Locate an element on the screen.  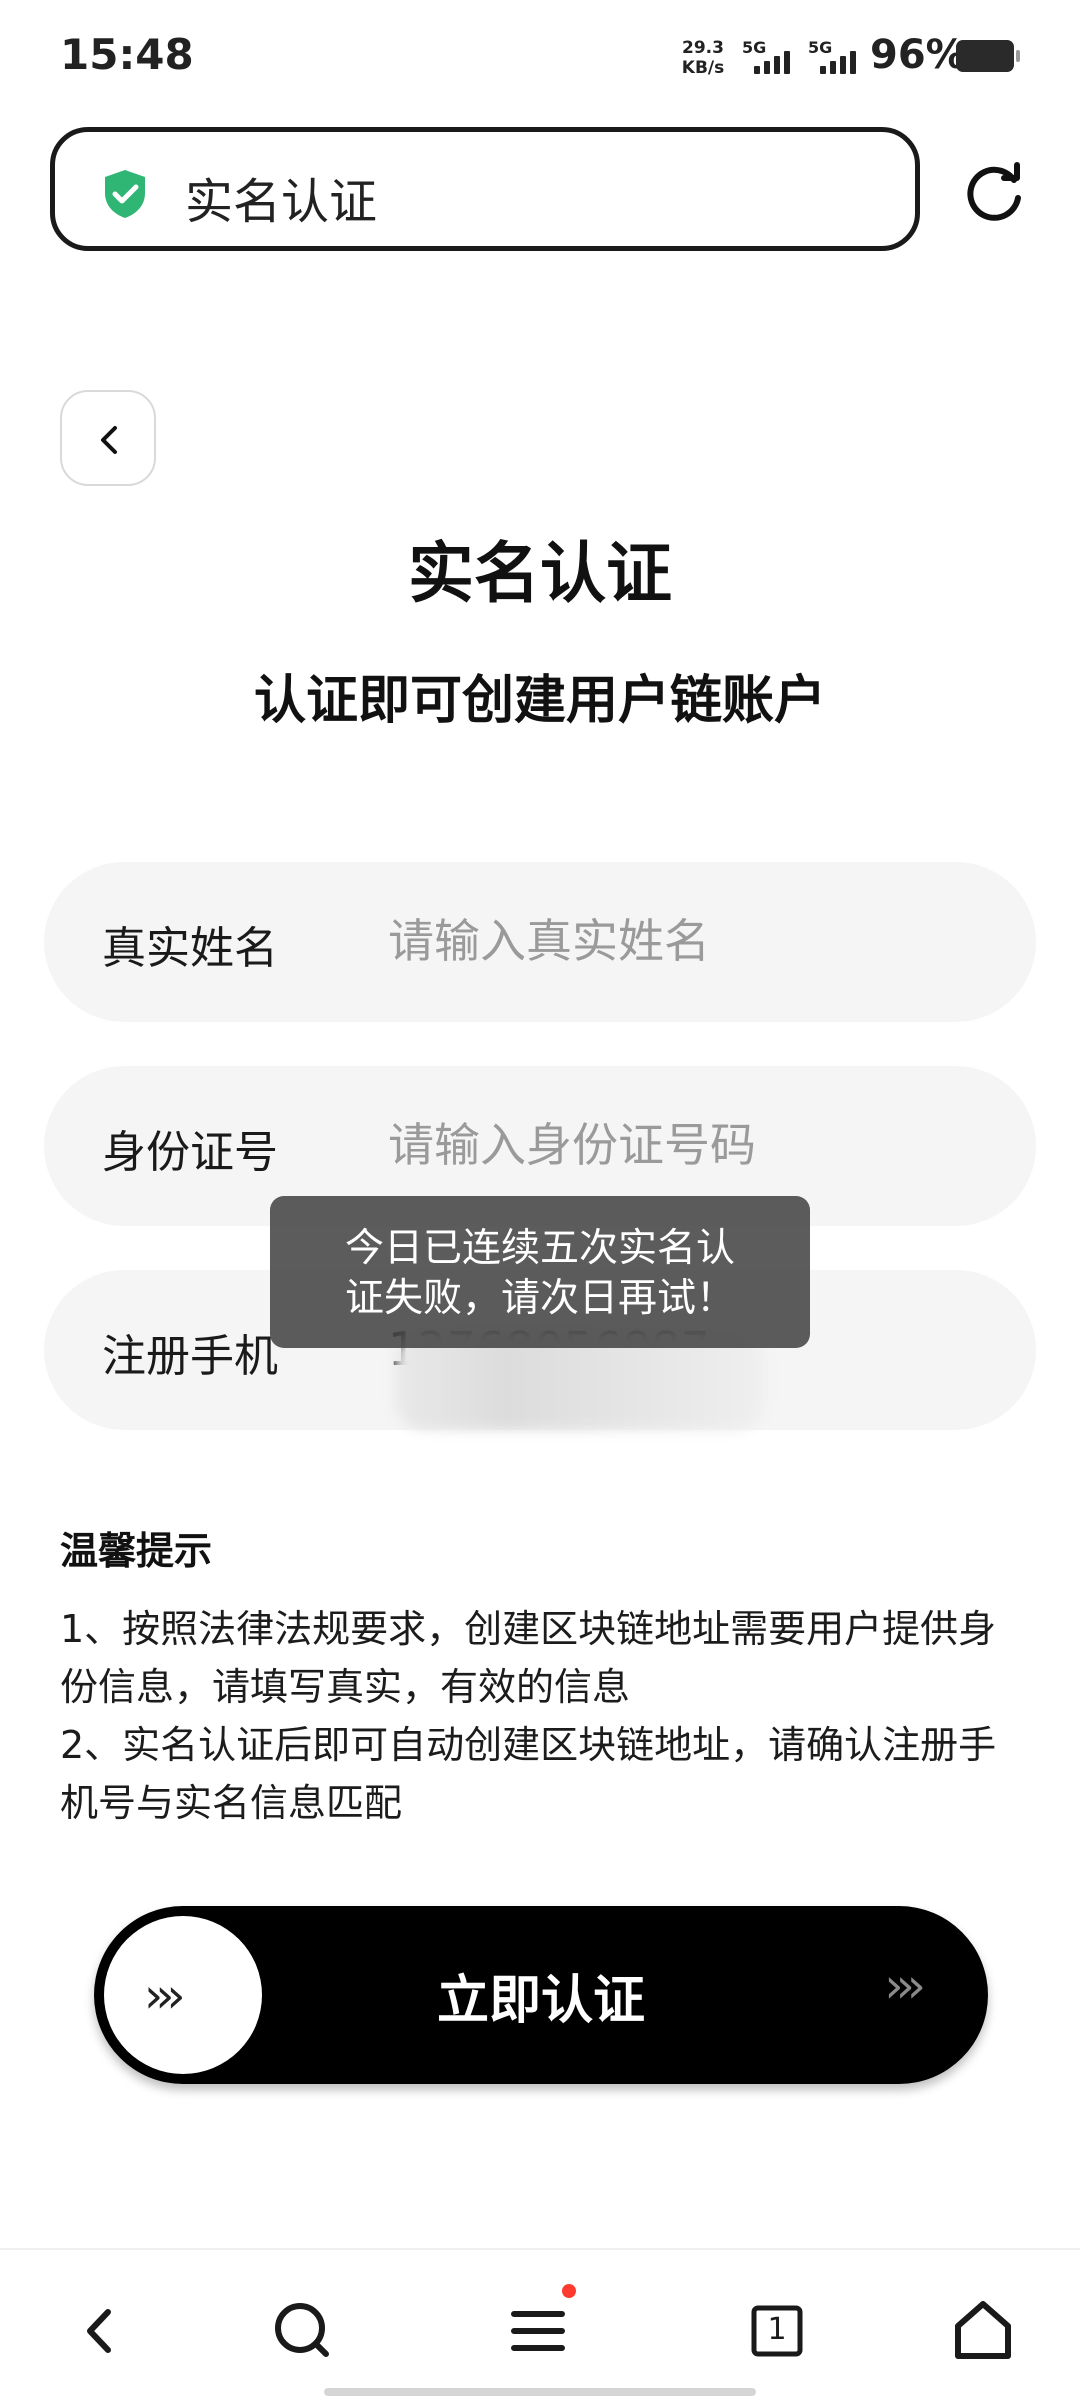
network-speed-unit: KB/s is located at coordinates (703, 68).